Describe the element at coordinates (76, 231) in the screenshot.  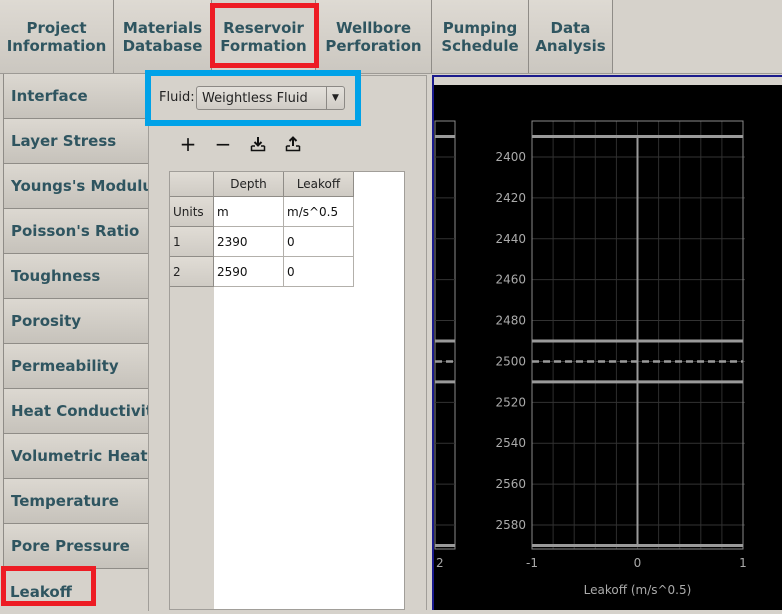
I see `property-tab-poissons-ratio: Poisson's Ratio` at that location.